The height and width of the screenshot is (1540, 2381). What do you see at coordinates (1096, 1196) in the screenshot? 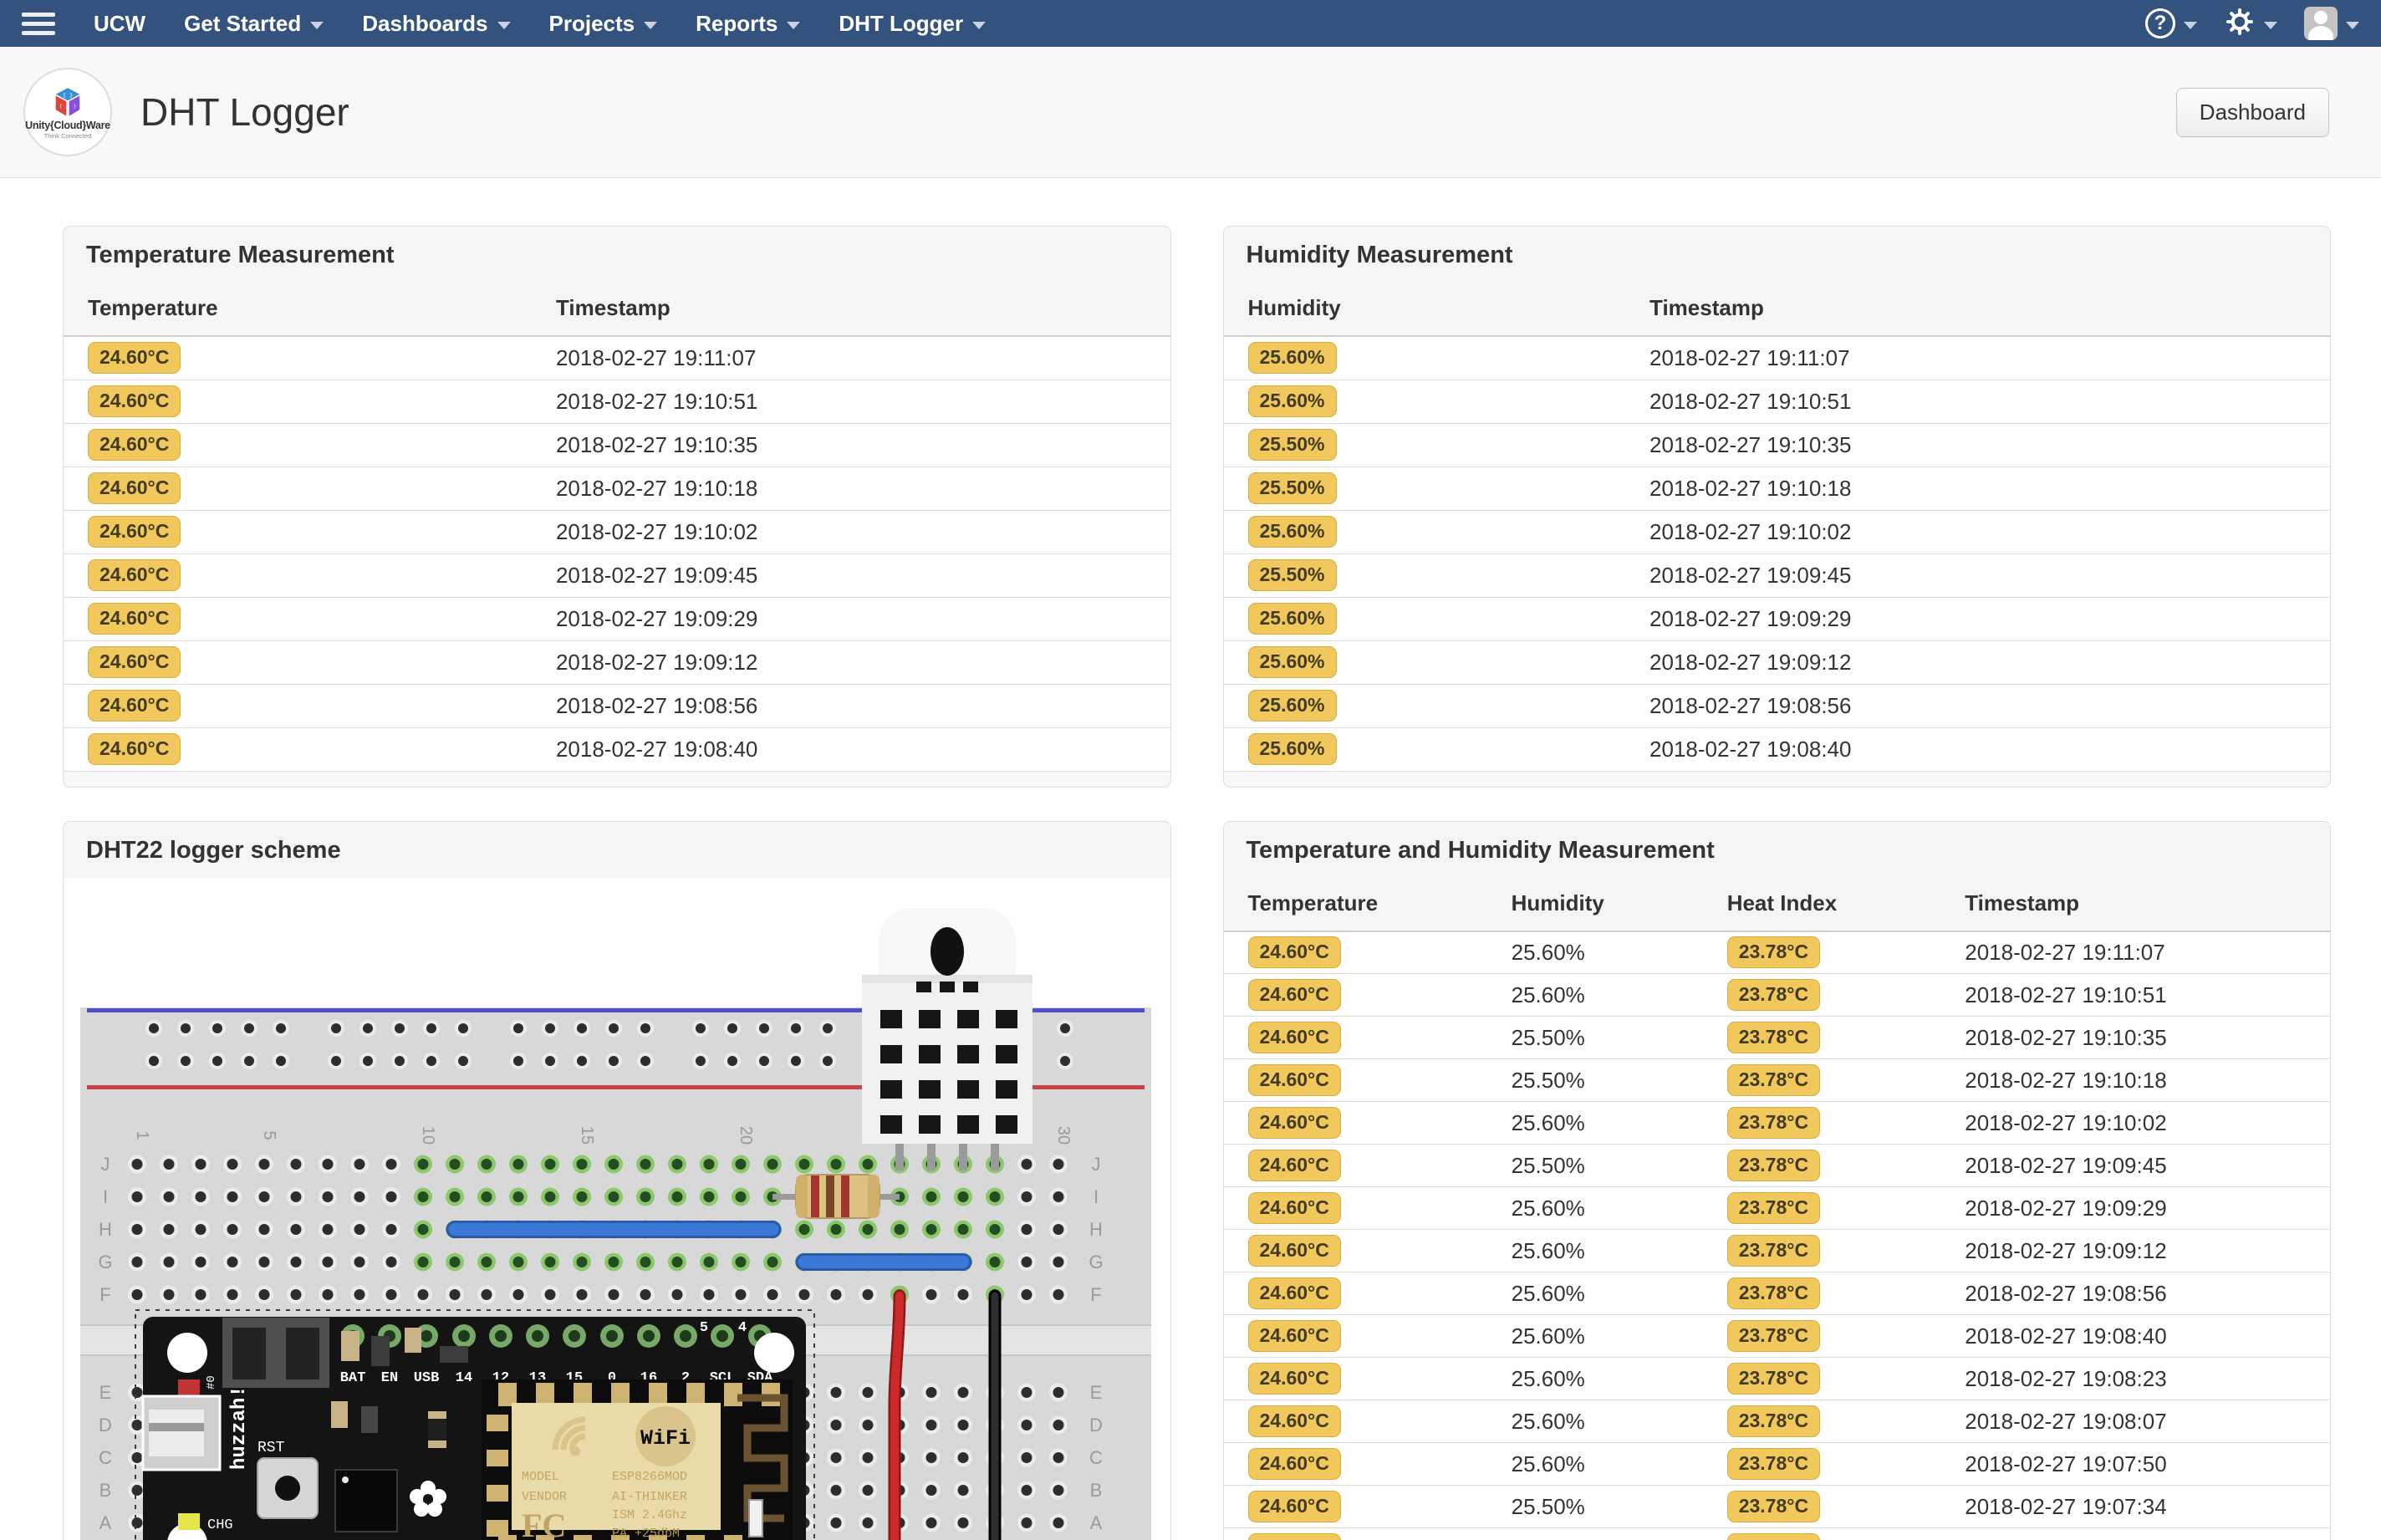
I see `row-letter: I` at bounding box center [1096, 1196].